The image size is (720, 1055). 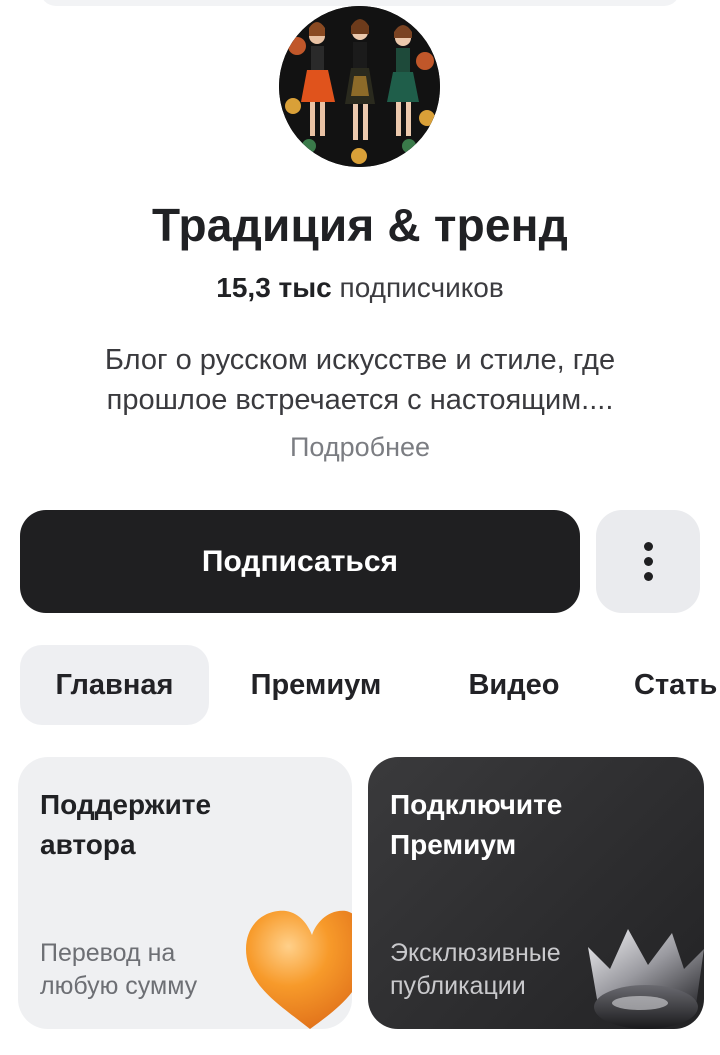 What do you see at coordinates (421, 287) in the screenshot?
I see `subscriber-label: подписчиков` at bounding box center [421, 287].